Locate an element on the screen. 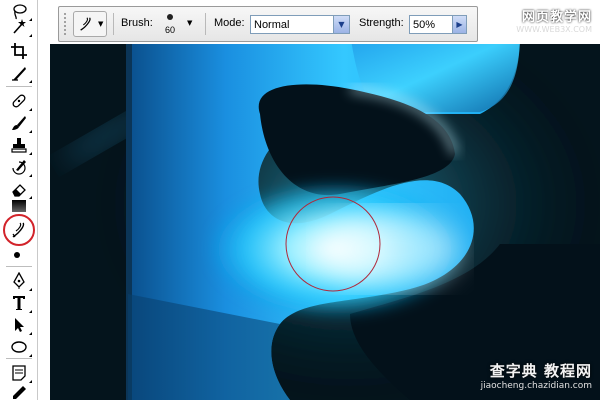 The image size is (600, 400). ellipse-tool is located at coordinates (20, 347).